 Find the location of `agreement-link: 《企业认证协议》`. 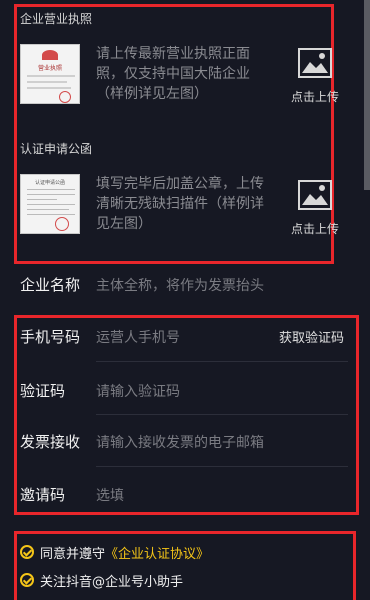

agreement-link: 《企业认证协议》 is located at coordinates (157, 554).